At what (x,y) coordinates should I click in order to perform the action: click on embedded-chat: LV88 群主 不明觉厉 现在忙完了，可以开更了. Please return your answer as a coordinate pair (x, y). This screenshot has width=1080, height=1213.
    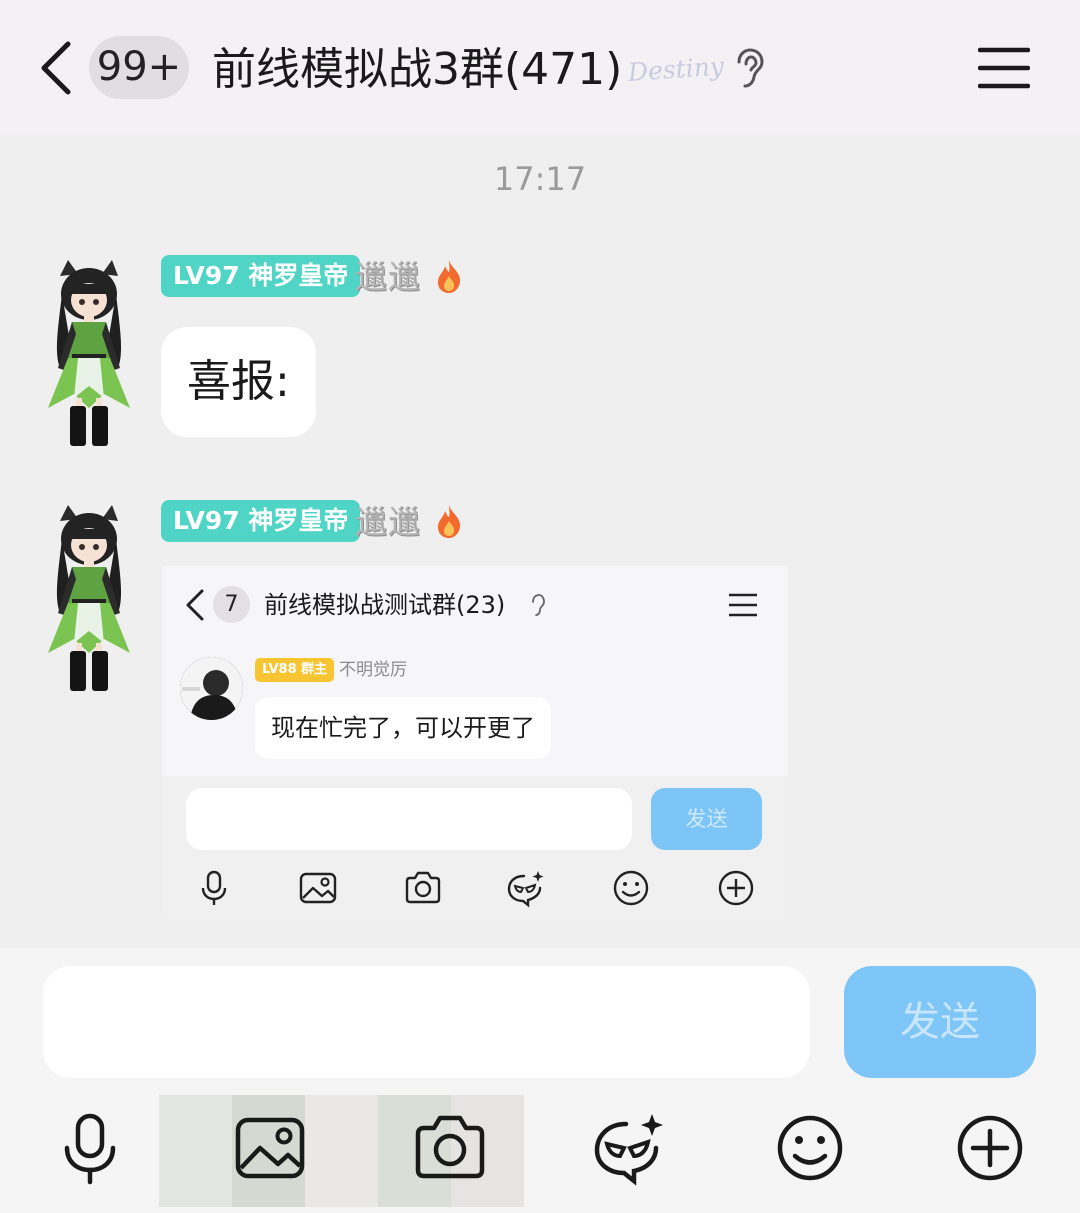
    Looking at the image, I should click on (475, 710).